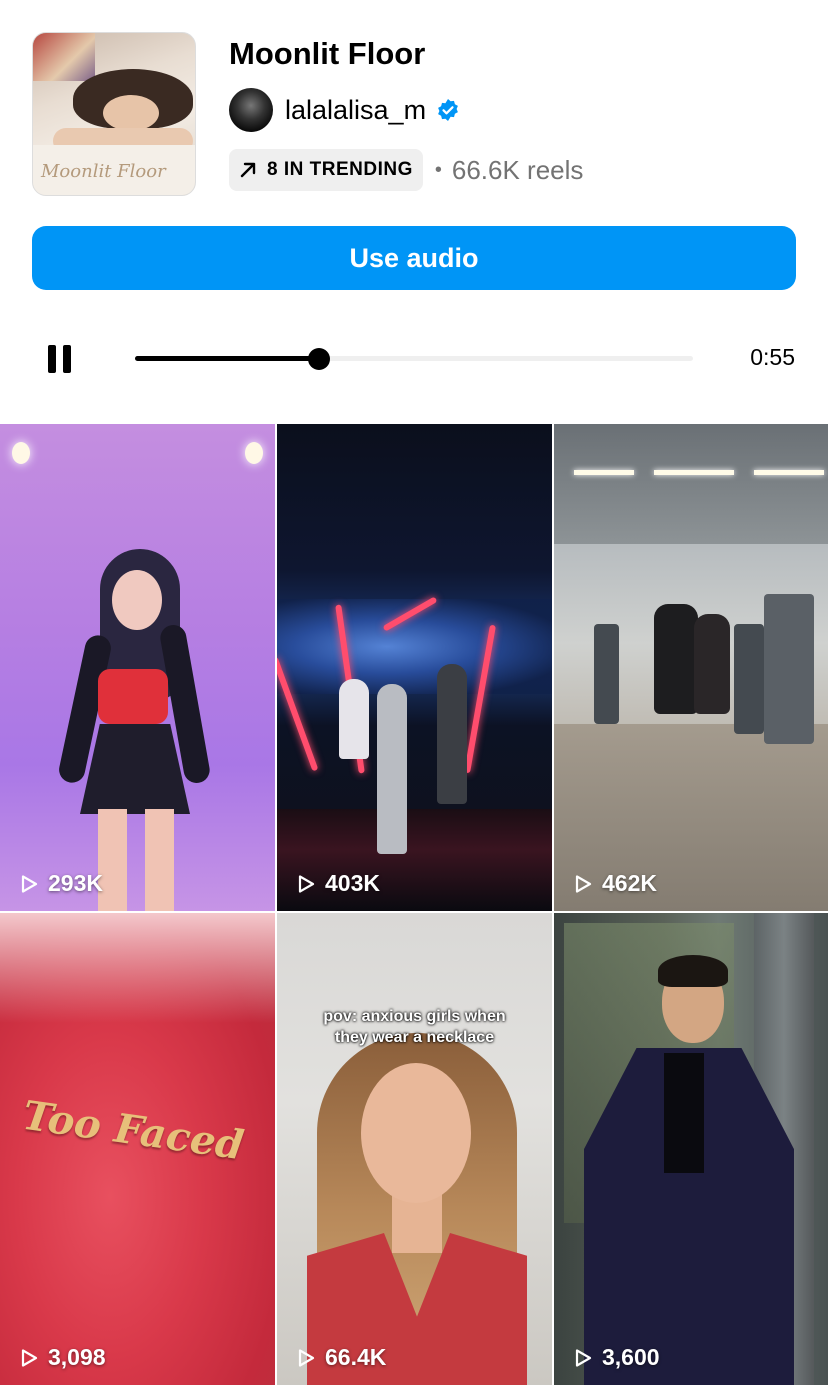  I want to click on reel-tile: 3,600, so click(691, 1149).